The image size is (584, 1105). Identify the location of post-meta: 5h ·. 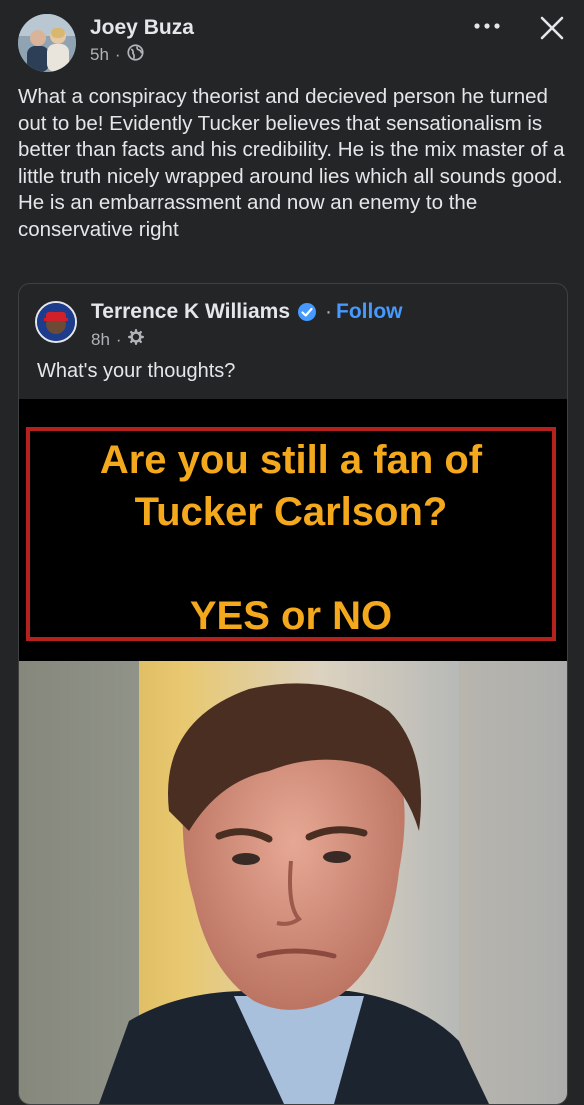
(117, 55).